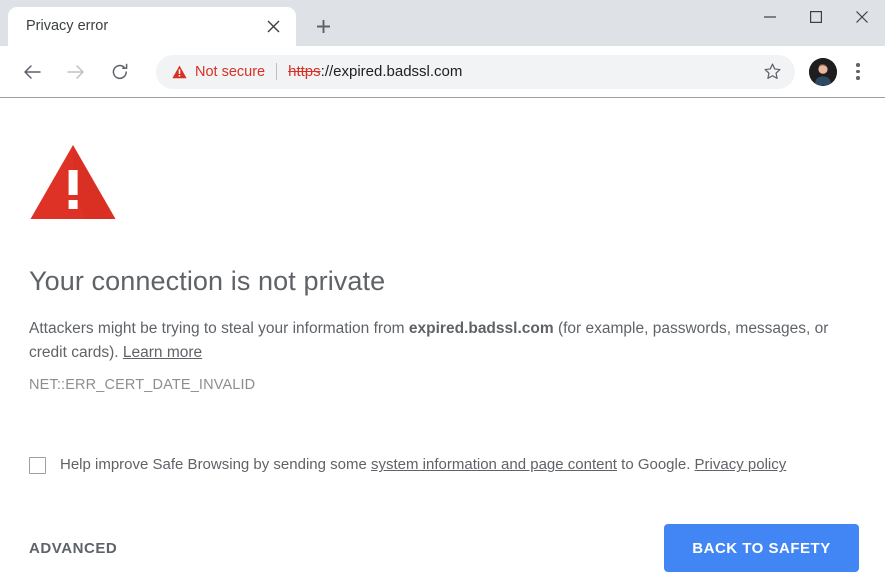 This screenshot has width=885, height=586. What do you see at coordinates (304, 71) in the screenshot?
I see `url-scheme: https` at bounding box center [304, 71].